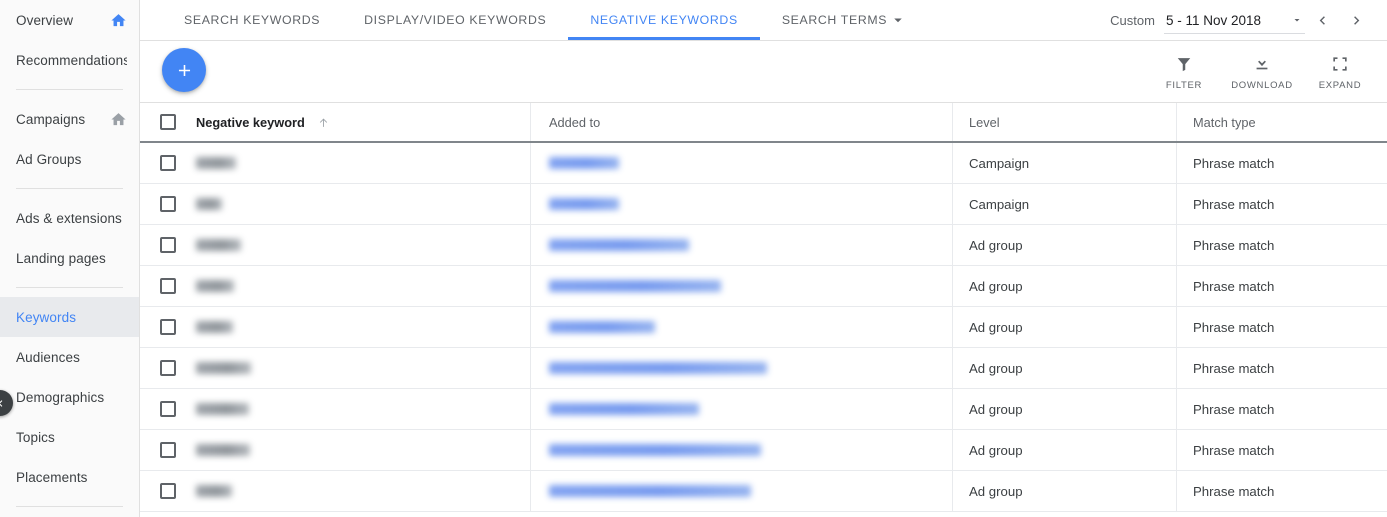 This screenshot has width=1387, height=517. I want to click on date-range-next-button, so click(1356, 21).